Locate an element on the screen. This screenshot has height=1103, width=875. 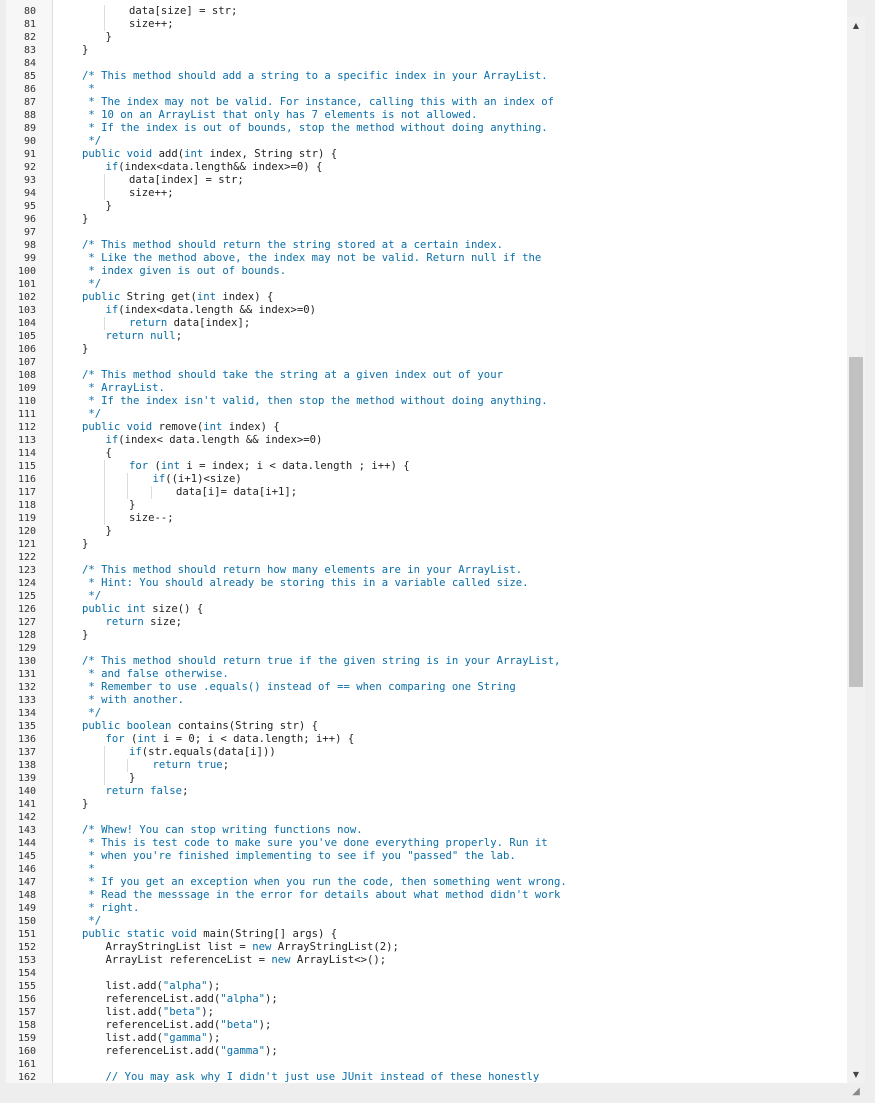
code-line: 138 return true; is located at coordinates (426, 765).